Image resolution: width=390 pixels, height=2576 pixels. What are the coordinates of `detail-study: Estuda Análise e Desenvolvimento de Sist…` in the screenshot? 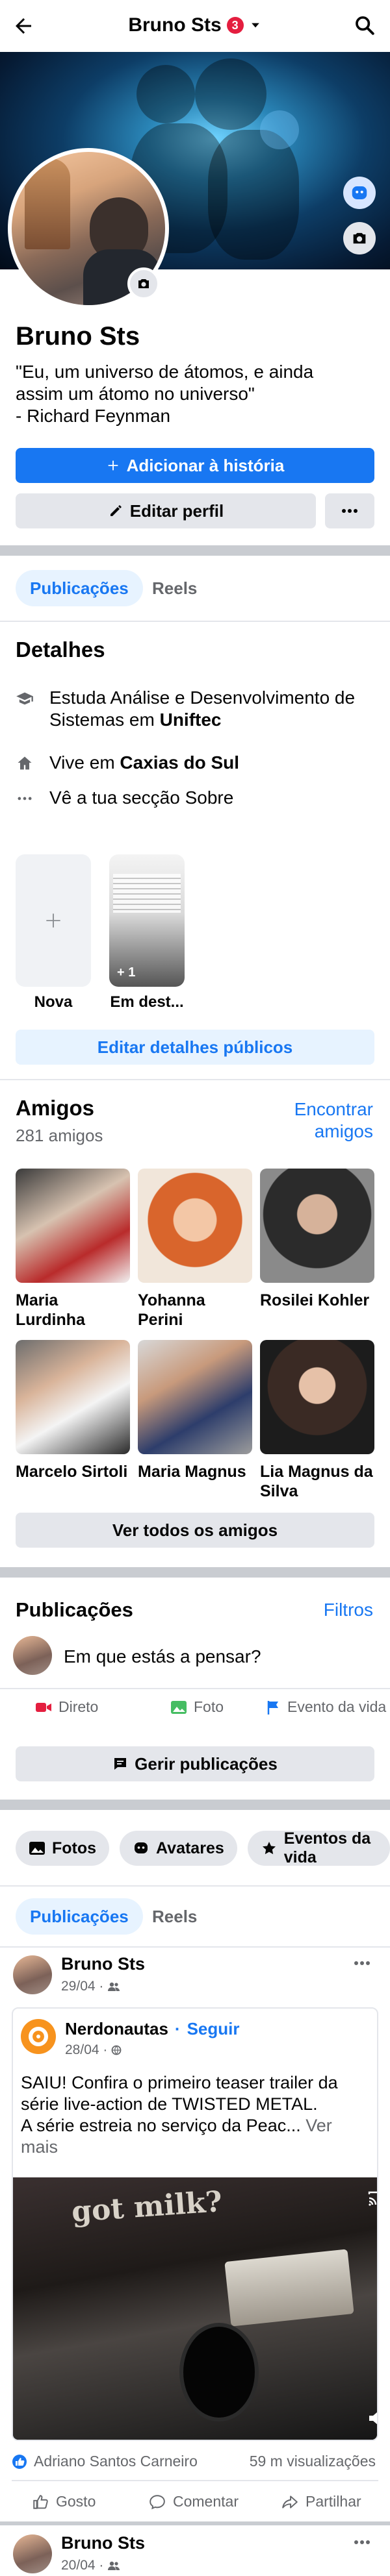 It's located at (198, 709).